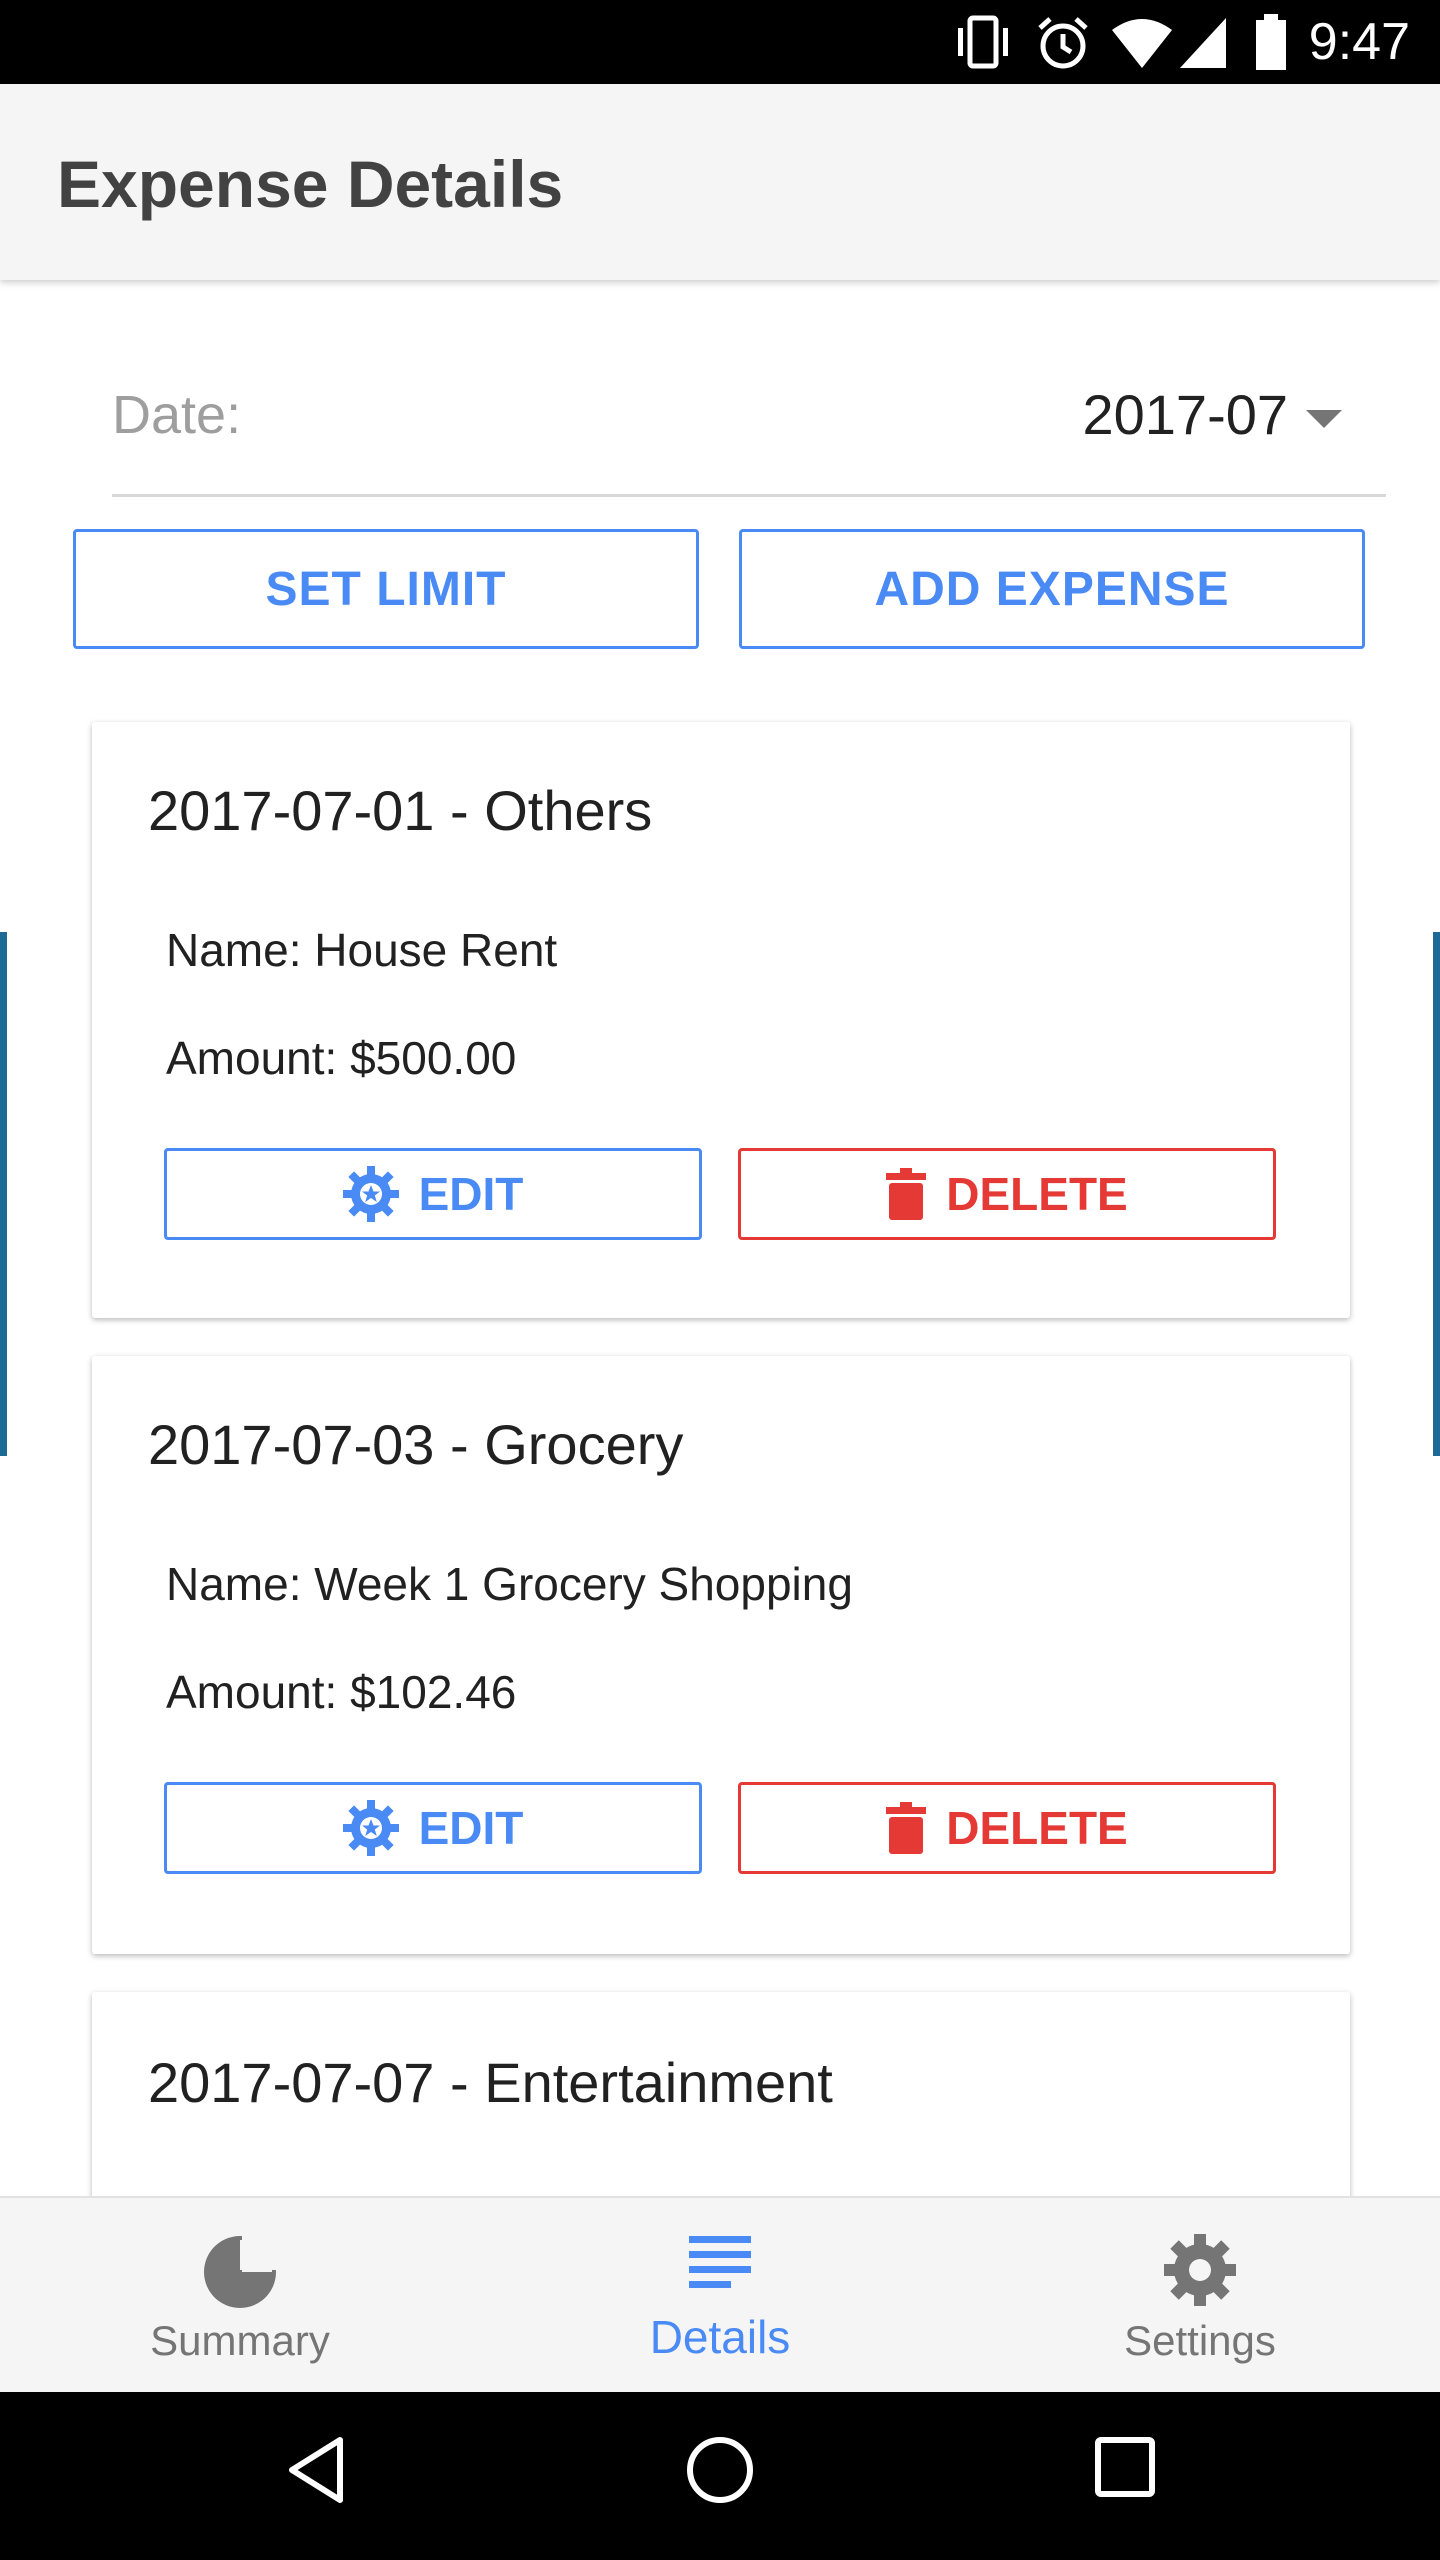 The width and height of the screenshot is (1440, 2560). What do you see at coordinates (310, 184) in the screenshot?
I see `page-title: Expense Details` at bounding box center [310, 184].